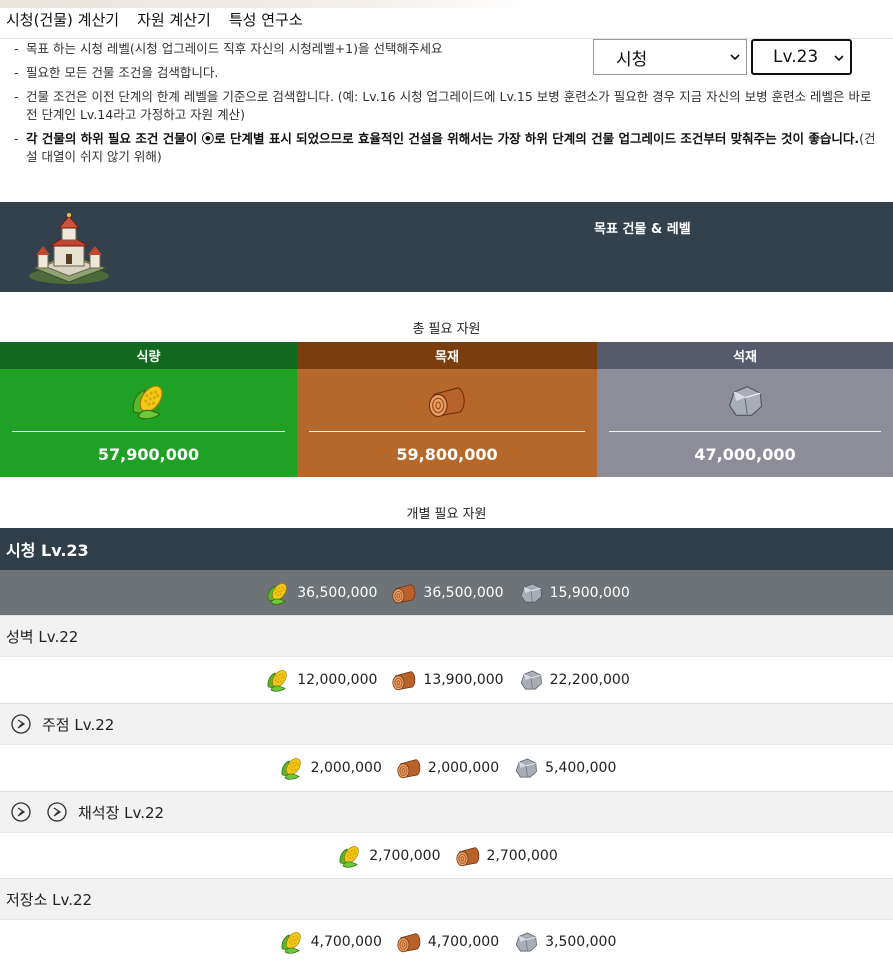  Describe the element at coordinates (266, 19) in the screenshot. I see `nav-talent-lab: 특성 연구소` at that location.